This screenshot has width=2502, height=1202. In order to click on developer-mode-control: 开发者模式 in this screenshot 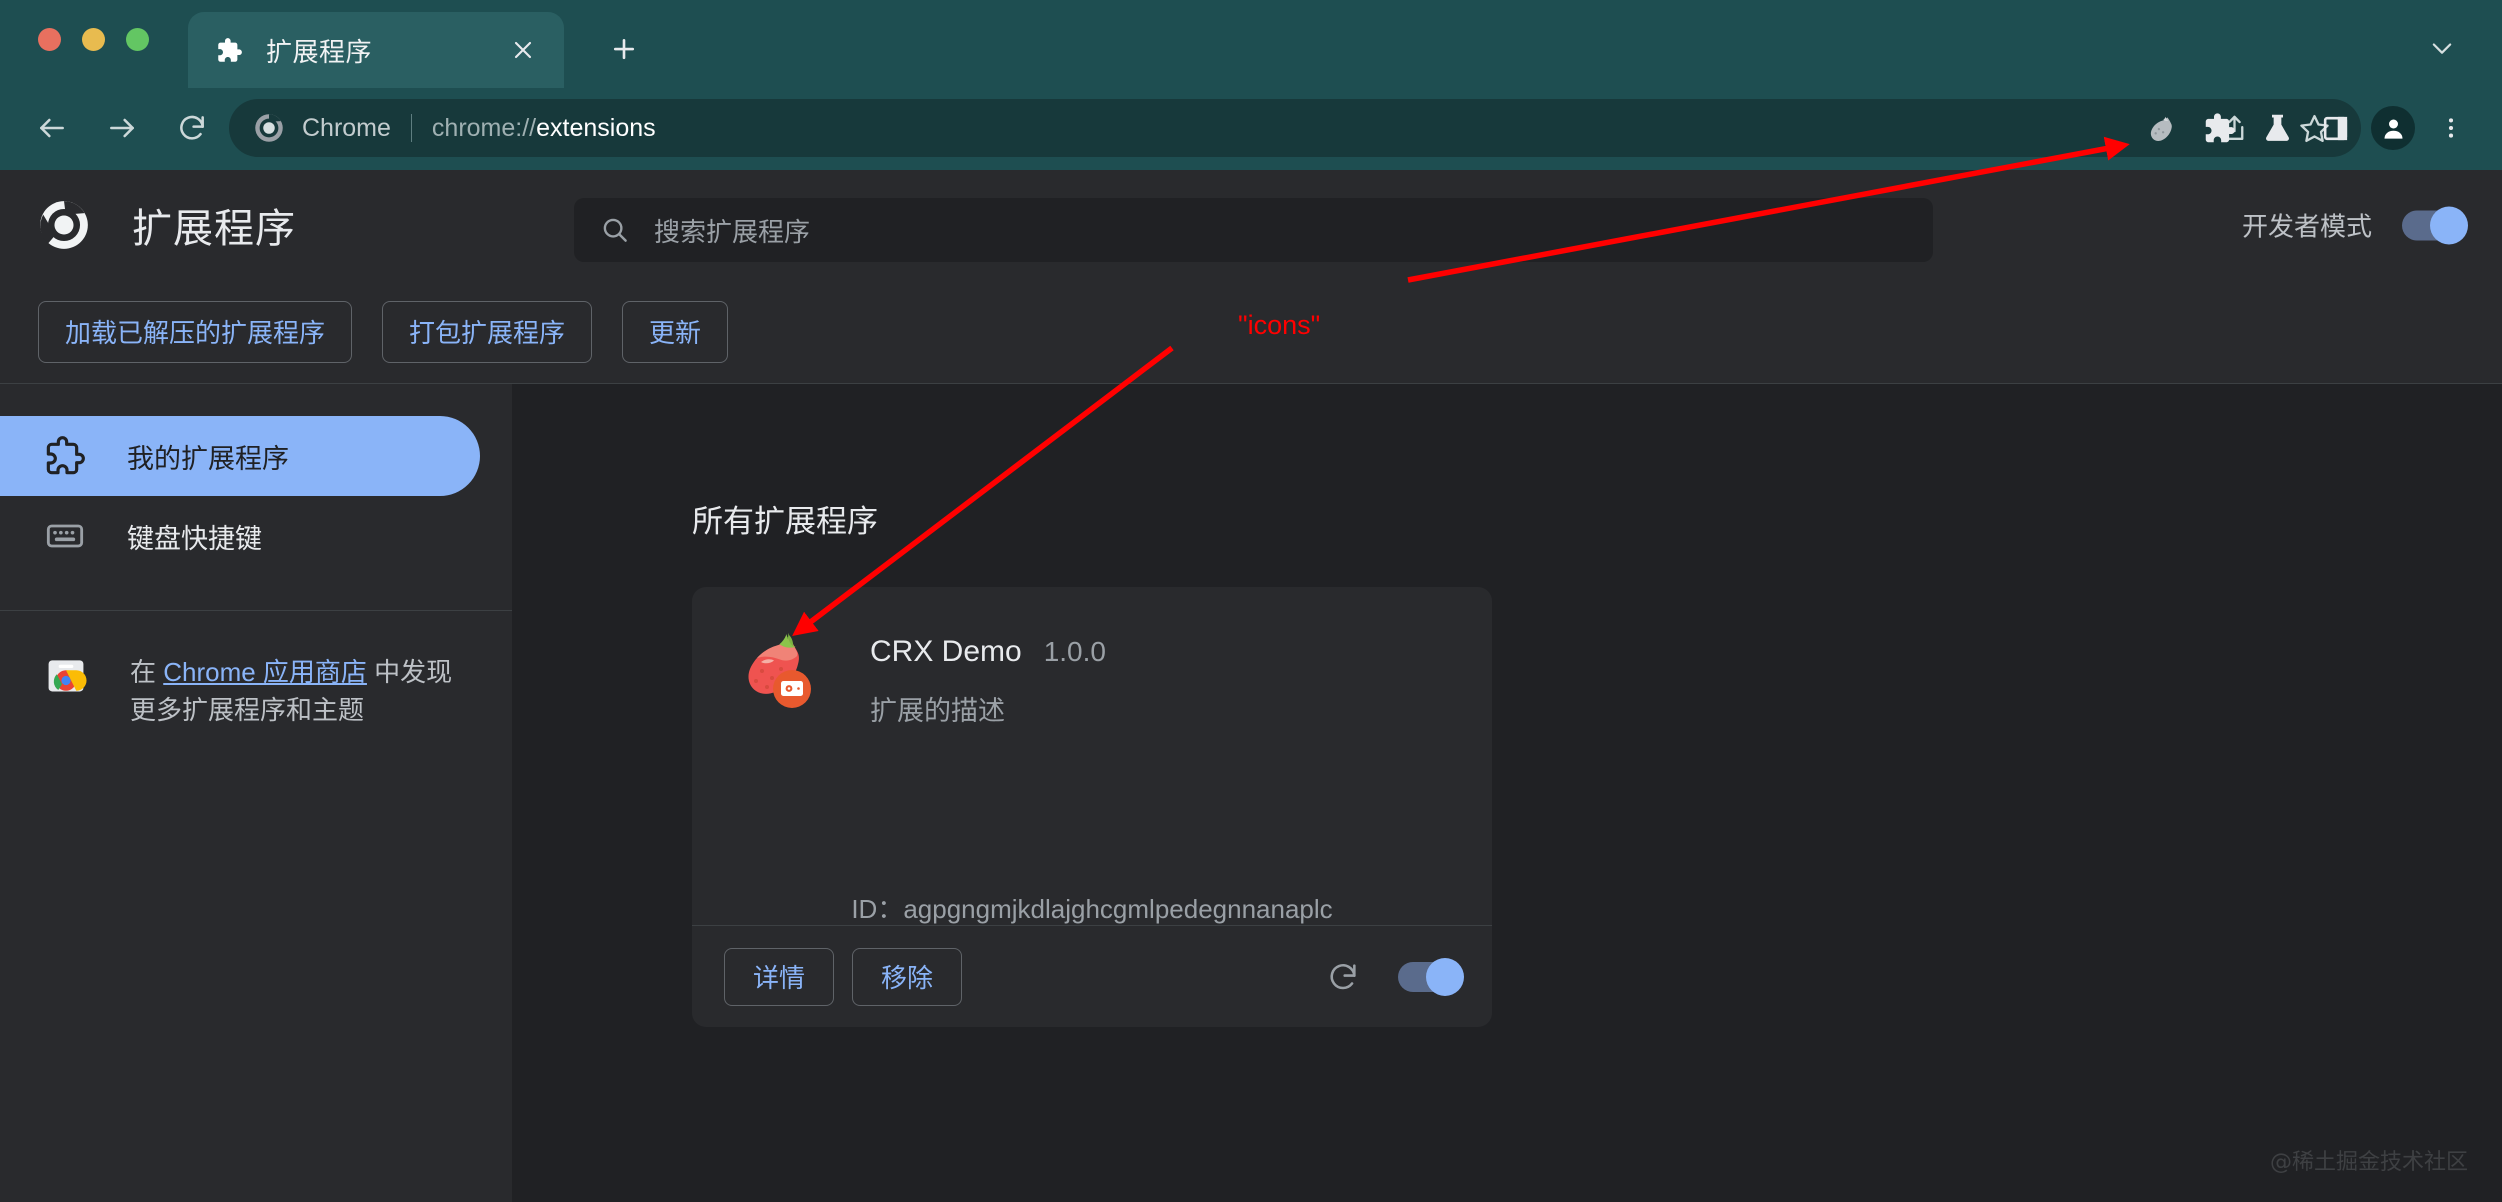, I will do `click(2353, 225)`.